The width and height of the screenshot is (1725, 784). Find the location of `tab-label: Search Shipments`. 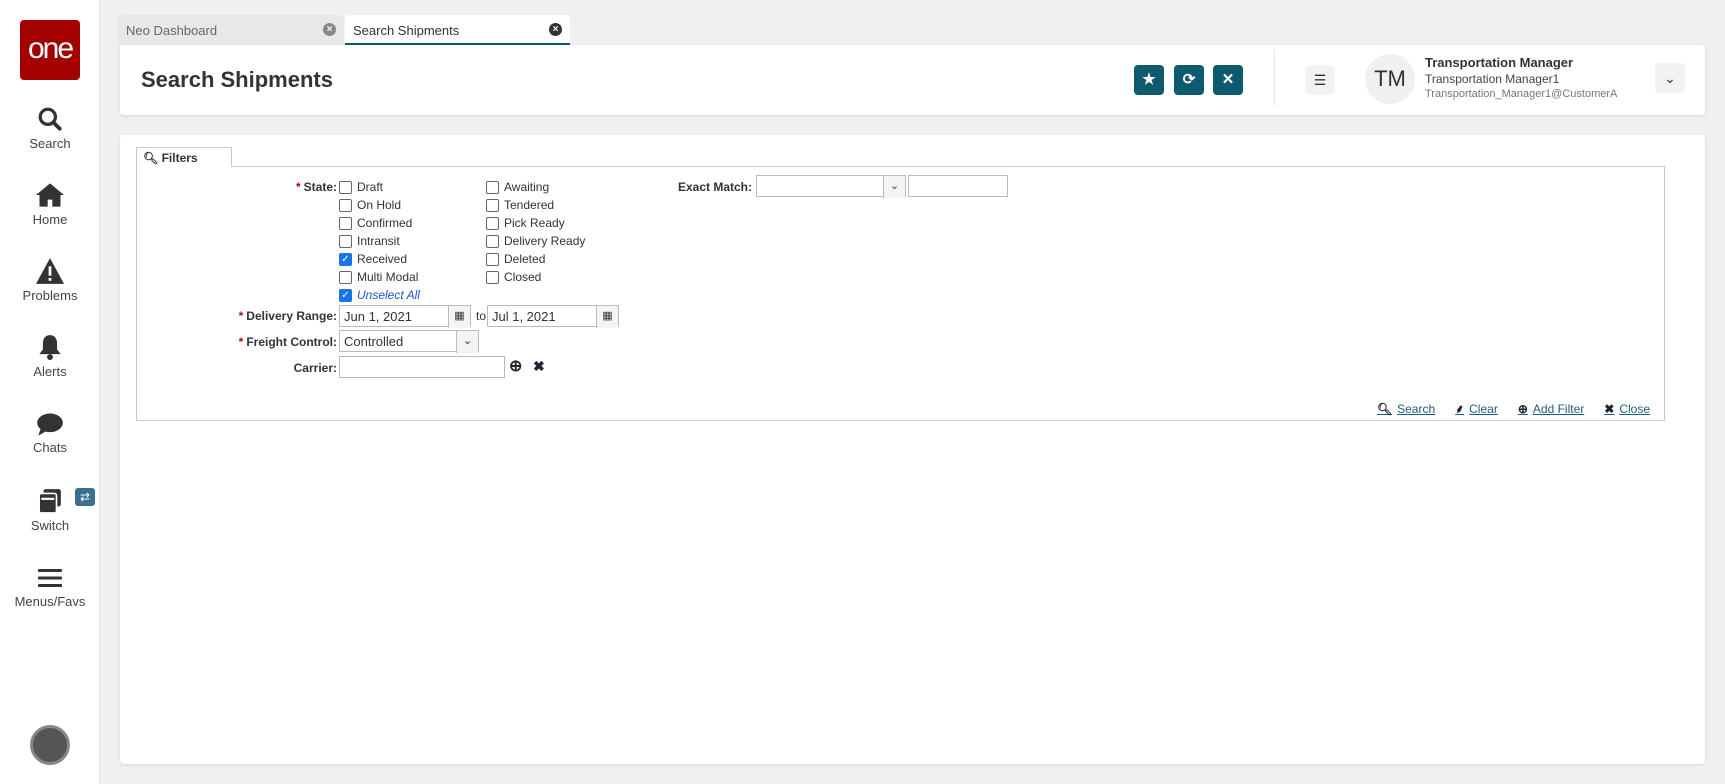

tab-label: Search Shipments is located at coordinates (406, 30).